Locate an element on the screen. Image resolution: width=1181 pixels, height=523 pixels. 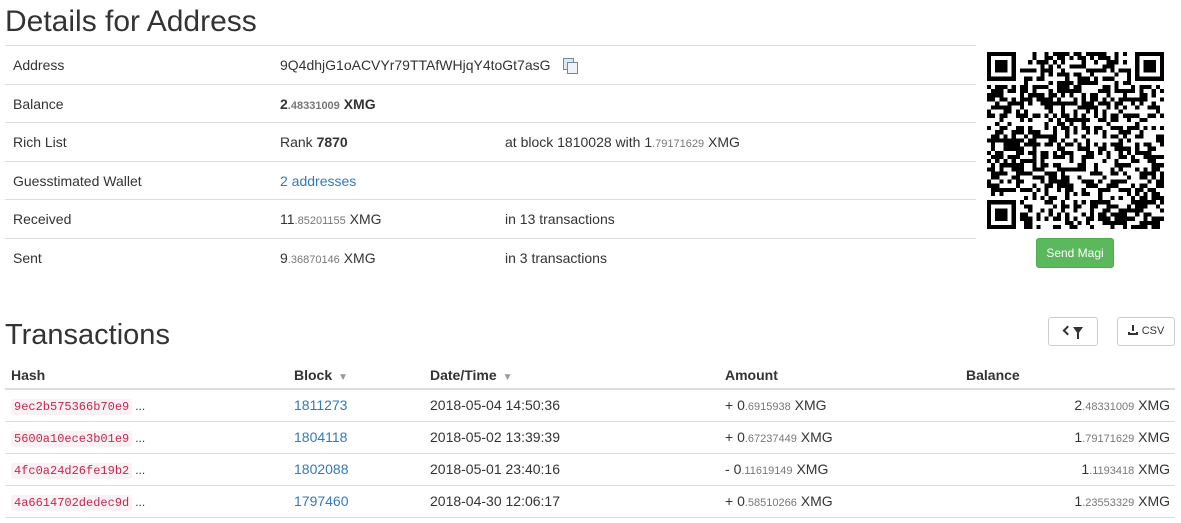
sent-label: Sent is located at coordinates (27, 257).